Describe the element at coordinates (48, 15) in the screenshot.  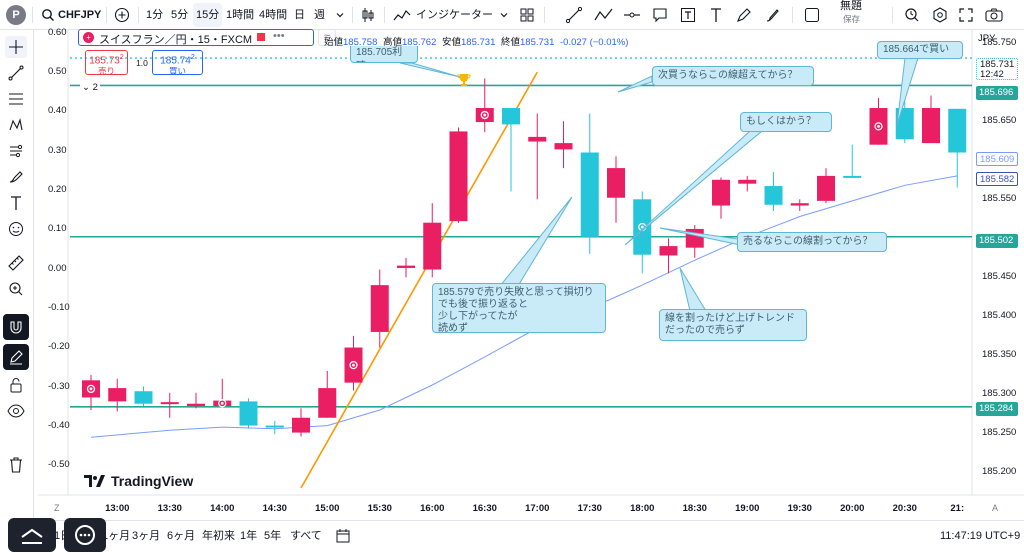
I see `search-icon` at that location.